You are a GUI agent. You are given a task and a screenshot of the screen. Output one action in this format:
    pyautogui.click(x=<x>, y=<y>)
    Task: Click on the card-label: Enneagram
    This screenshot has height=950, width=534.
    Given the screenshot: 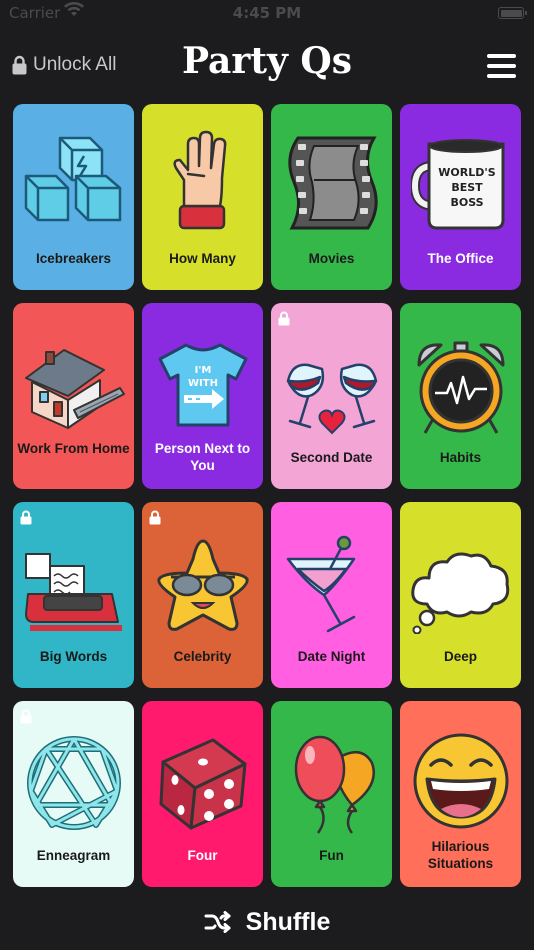 What is the action you would take?
    pyautogui.click(x=73, y=855)
    